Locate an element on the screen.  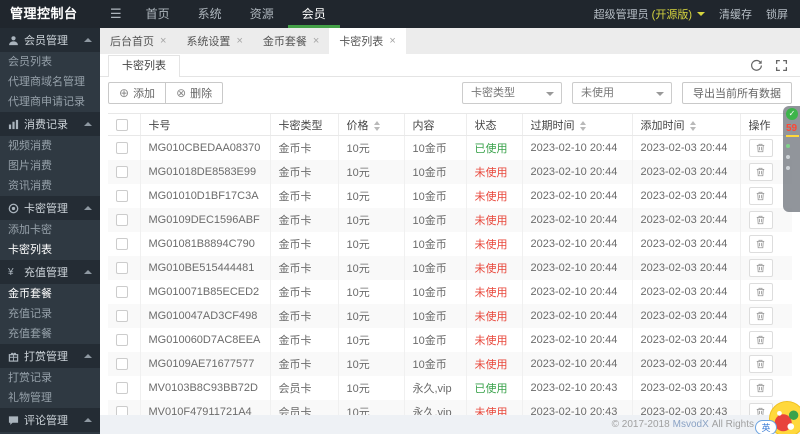
cell-card-no: MG01010D1BF17C3A is located at coordinates (204, 195).